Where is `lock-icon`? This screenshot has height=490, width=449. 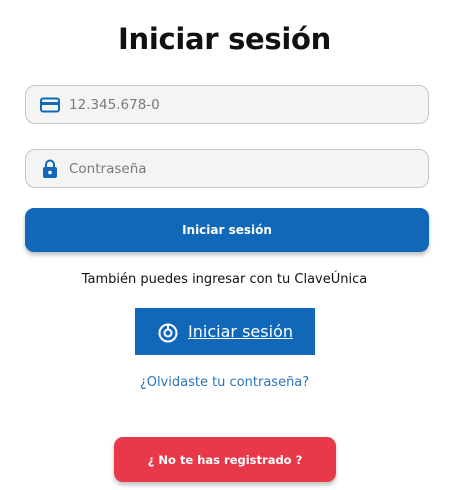
lock-icon is located at coordinates (50, 169).